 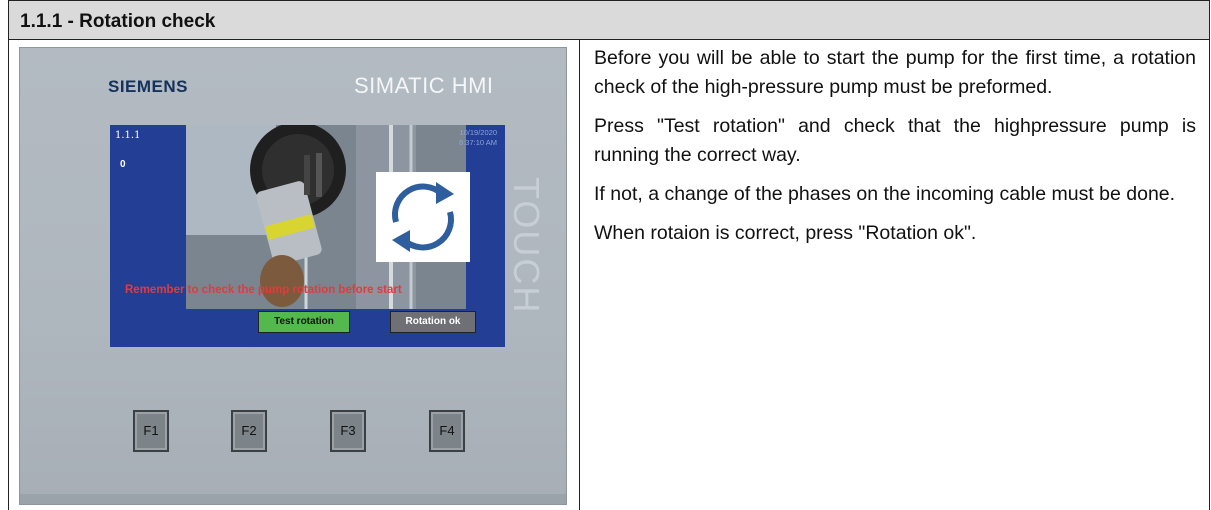 What do you see at coordinates (151, 431) in the screenshot?
I see `f1-key: F1` at bounding box center [151, 431].